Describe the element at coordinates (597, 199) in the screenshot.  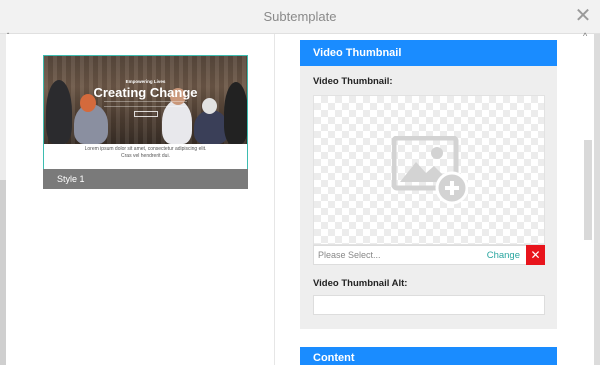
I see `right-edge` at that location.